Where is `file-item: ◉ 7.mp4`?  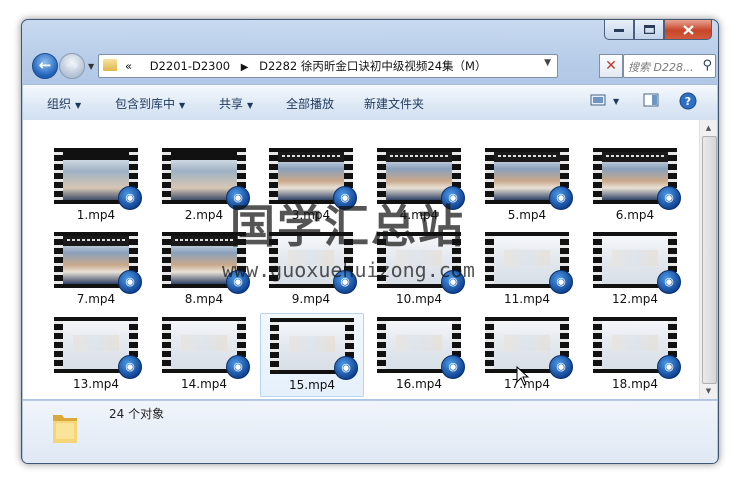 file-item: ◉ 7.mp4 is located at coordinates (96, 269).